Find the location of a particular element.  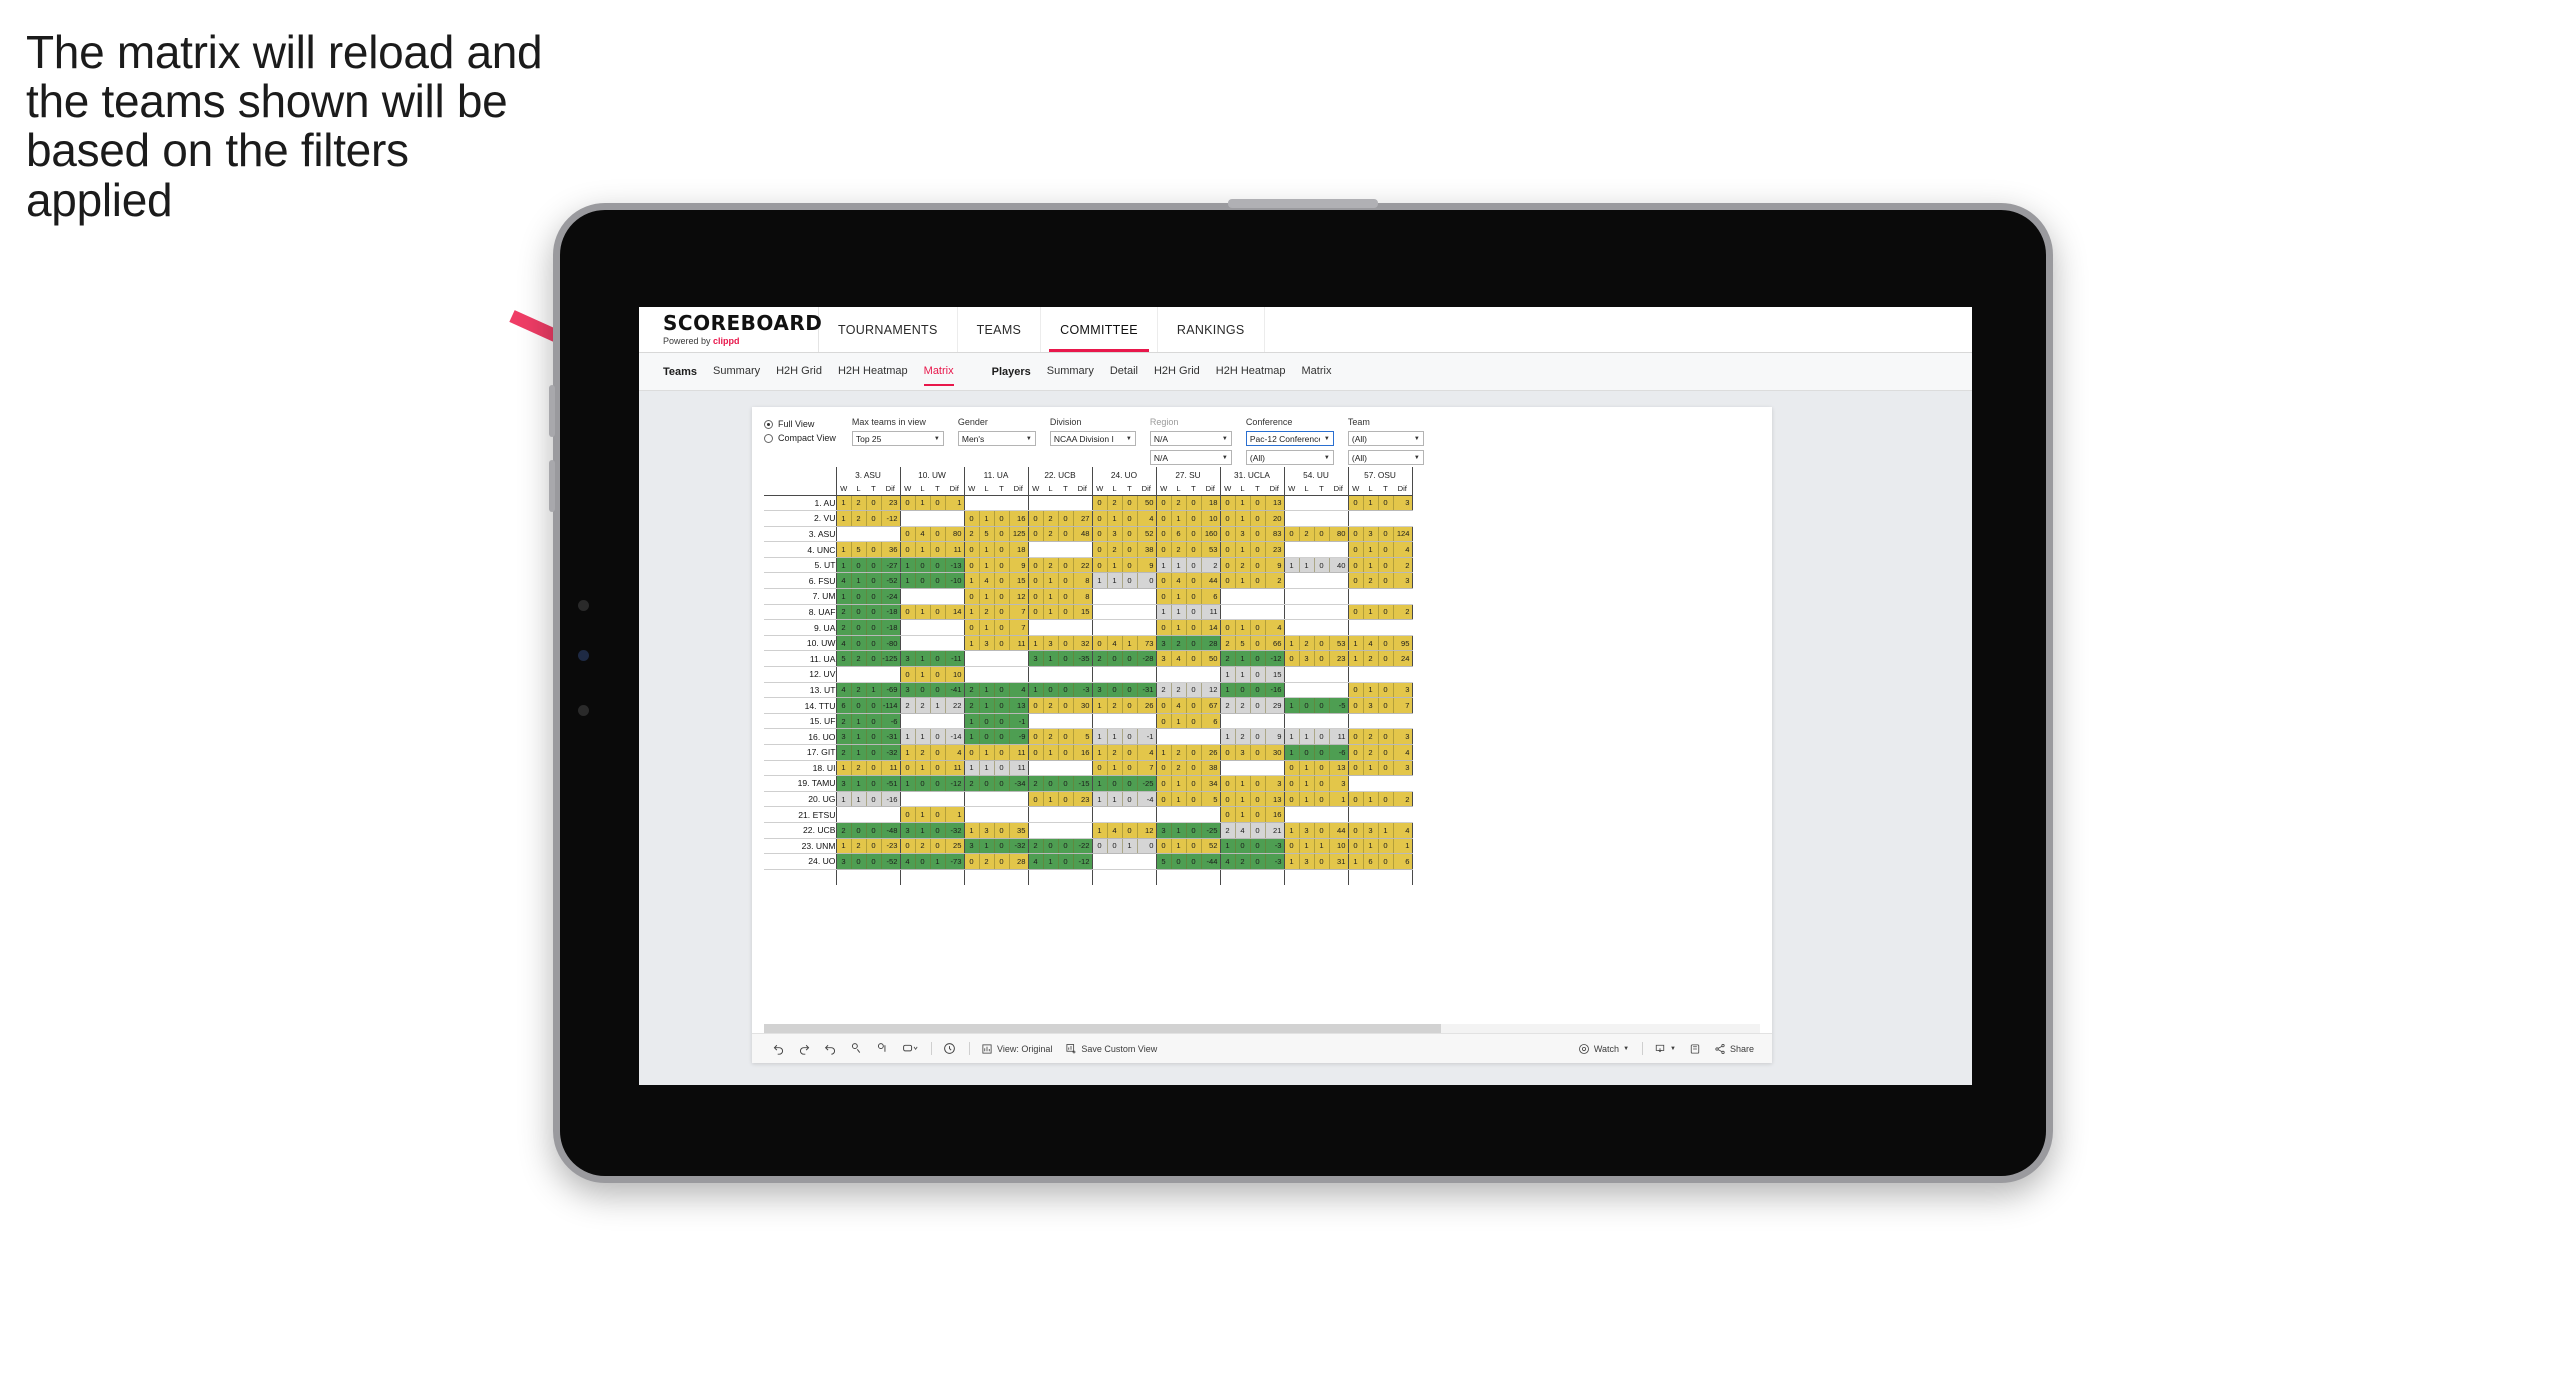

matrix-row-label: 22. UCB is located at coordinates (800, 830).